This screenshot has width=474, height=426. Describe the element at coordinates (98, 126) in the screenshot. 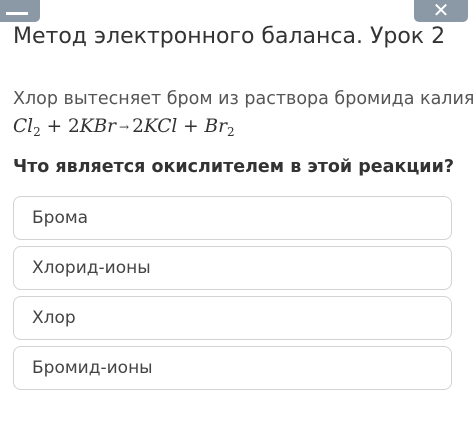

I see `equation-kbr: KBr` at that location.